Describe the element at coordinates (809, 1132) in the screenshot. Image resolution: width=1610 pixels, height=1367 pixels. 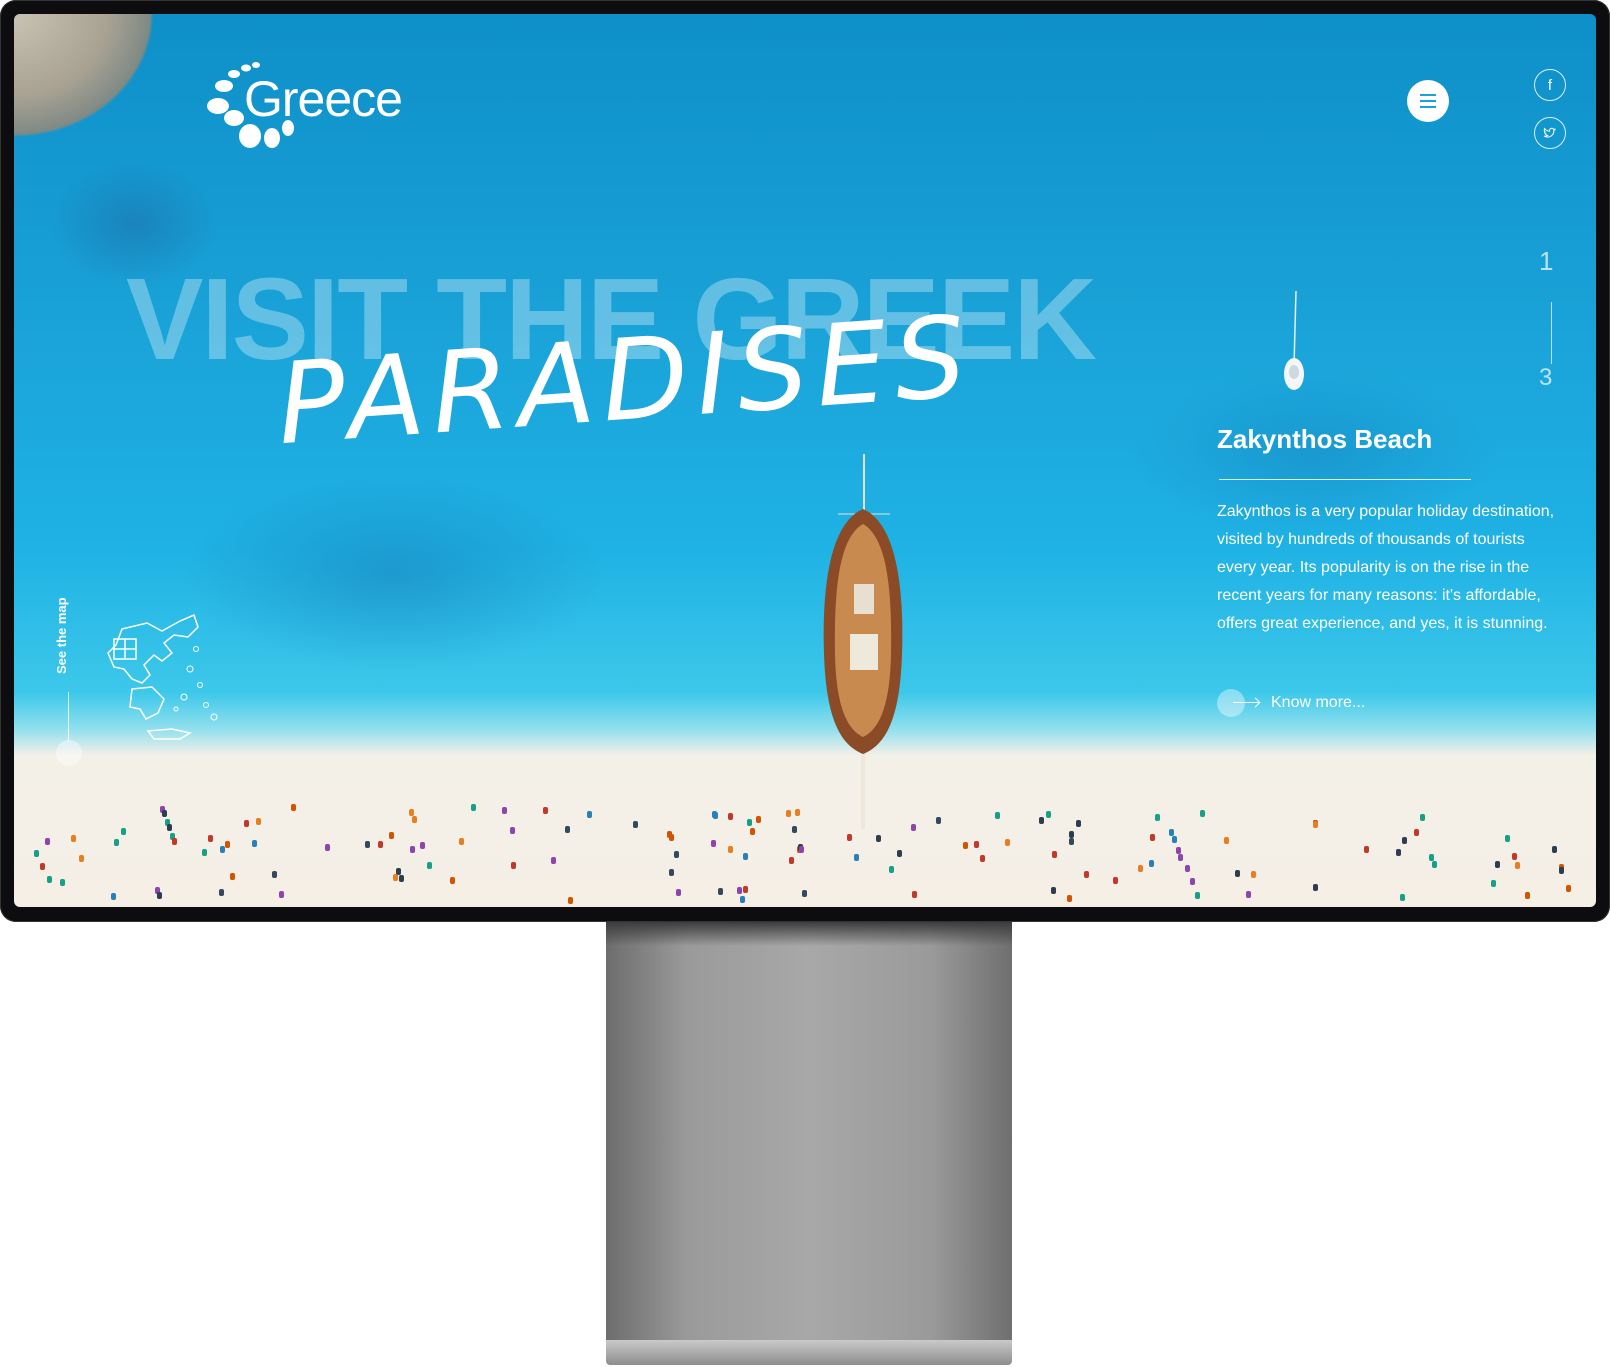
I see `monitor-stand` at that location.